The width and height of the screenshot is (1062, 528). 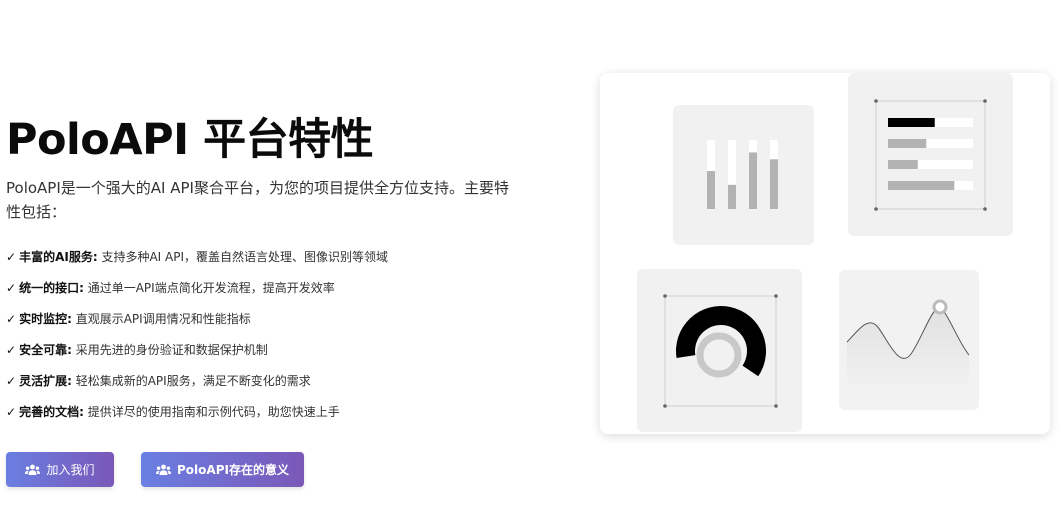 I want to click on donut-chart-card, so click(x=719, y=350).